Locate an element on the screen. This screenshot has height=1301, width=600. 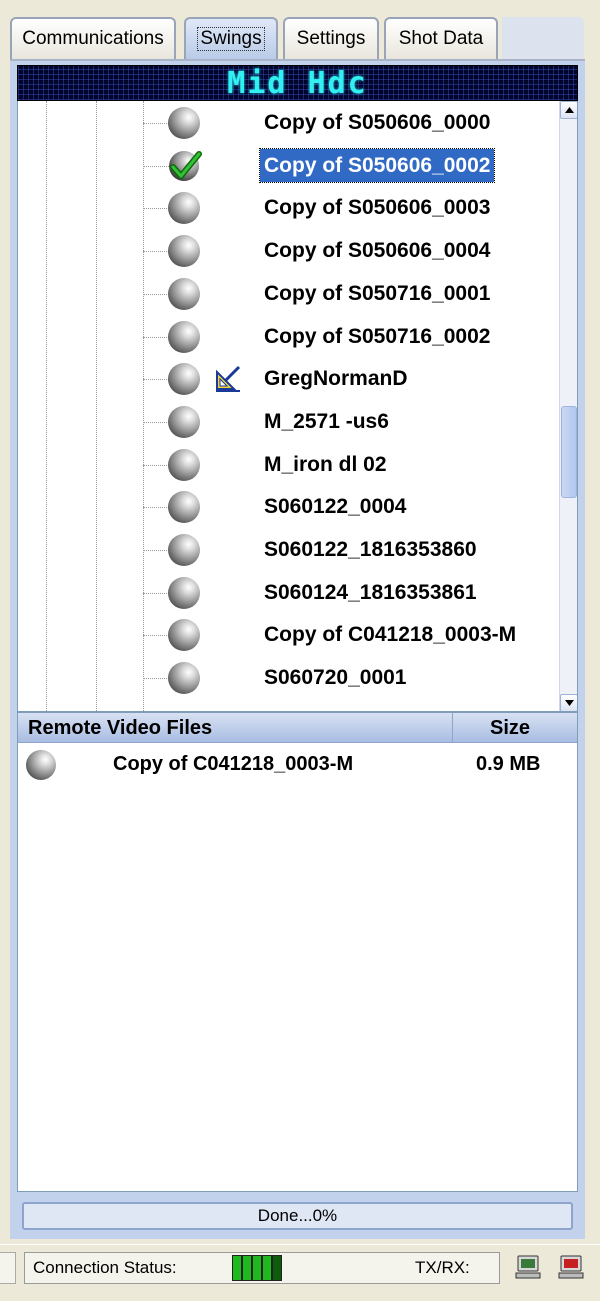
tree-item: M_2571 -us6 is located at coordinates (289, 422).